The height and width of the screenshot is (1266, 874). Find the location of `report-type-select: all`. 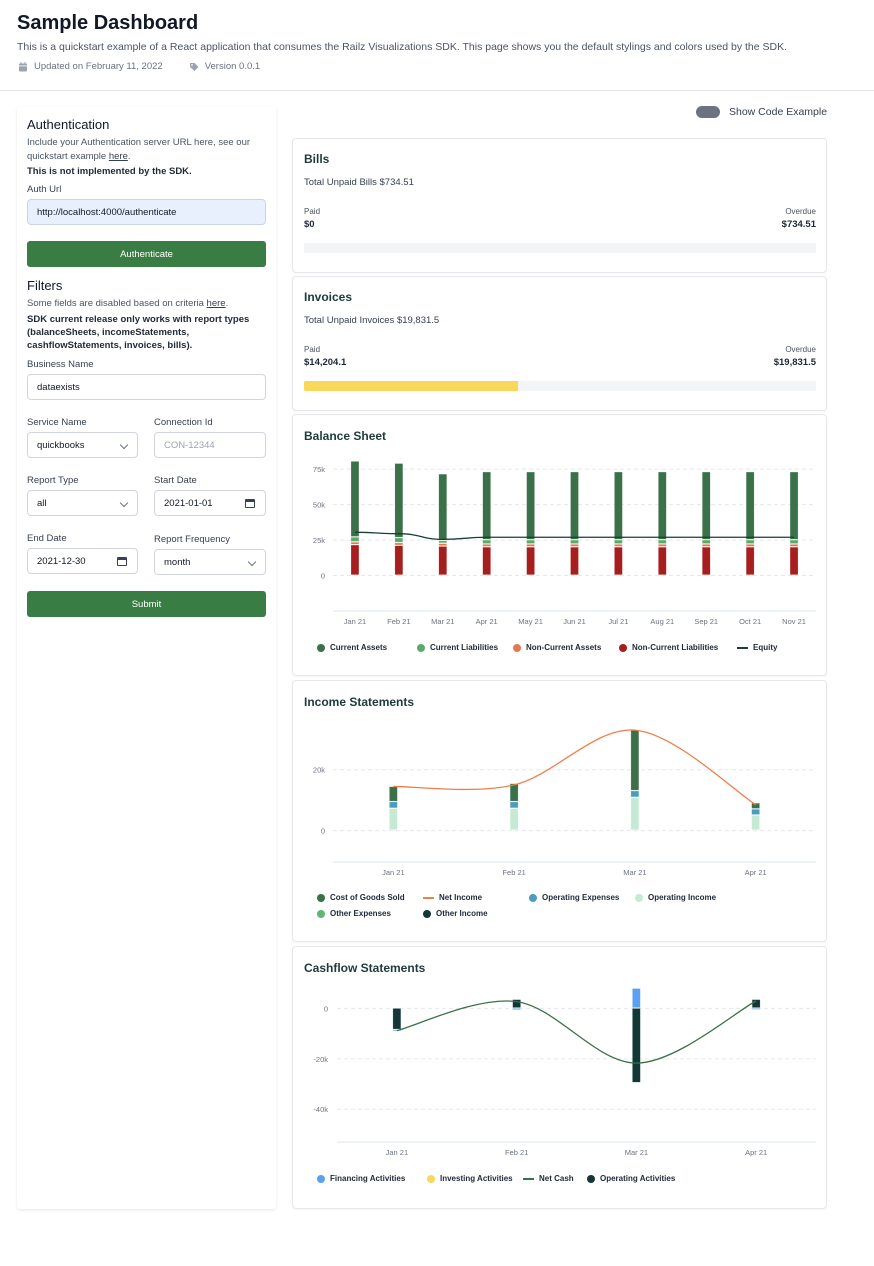

report-type-select: all is located at coordinates (82, 503).